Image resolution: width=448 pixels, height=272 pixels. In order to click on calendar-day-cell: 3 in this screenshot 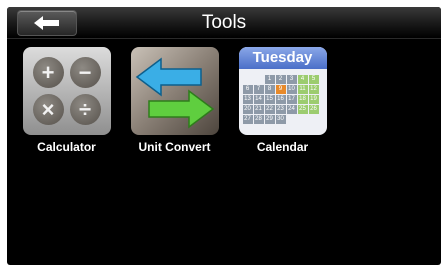, I will do `click(291, 79)`.